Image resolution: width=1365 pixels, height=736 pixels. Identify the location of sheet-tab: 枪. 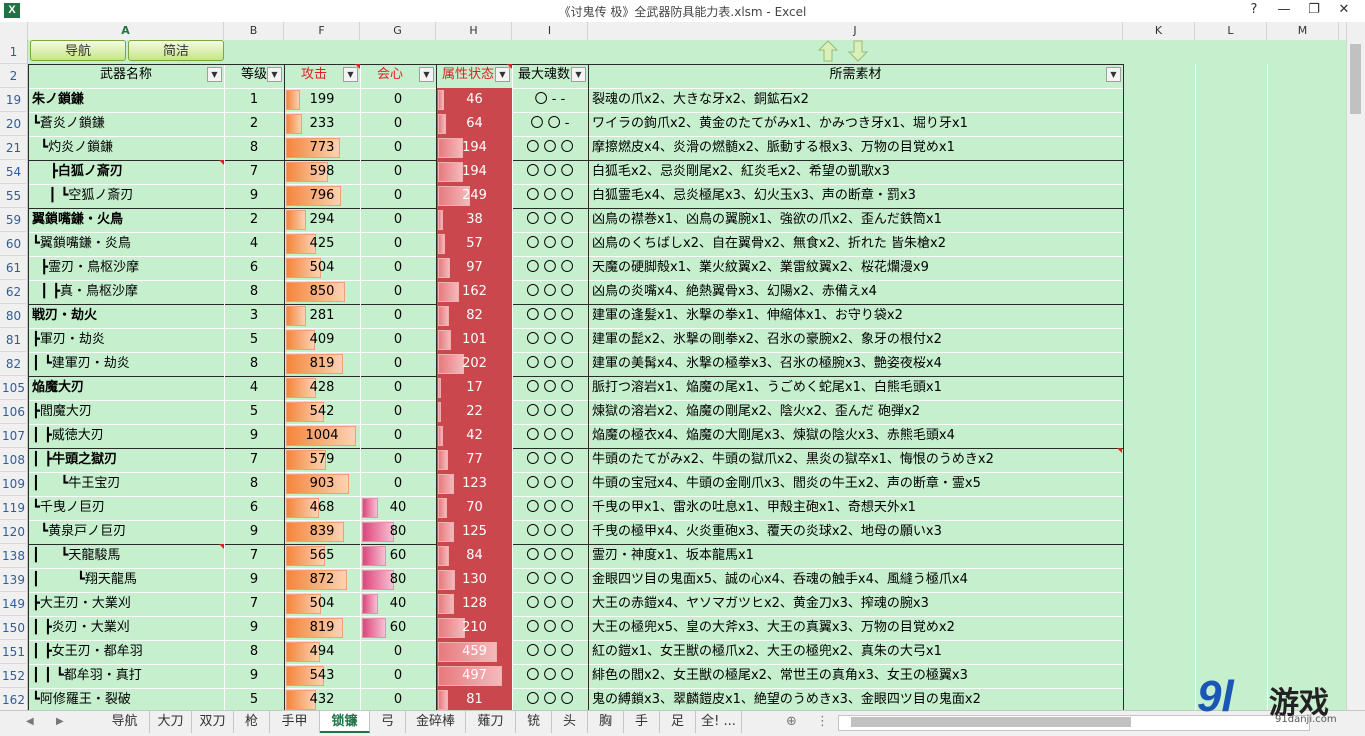
(252, 722).